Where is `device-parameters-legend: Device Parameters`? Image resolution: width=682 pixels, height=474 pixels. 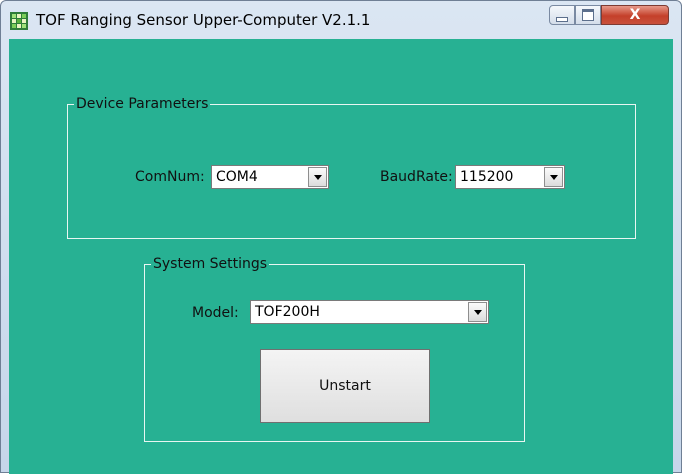 device-parameters-legend: Device Parameters is located at coordinates (142, 104).